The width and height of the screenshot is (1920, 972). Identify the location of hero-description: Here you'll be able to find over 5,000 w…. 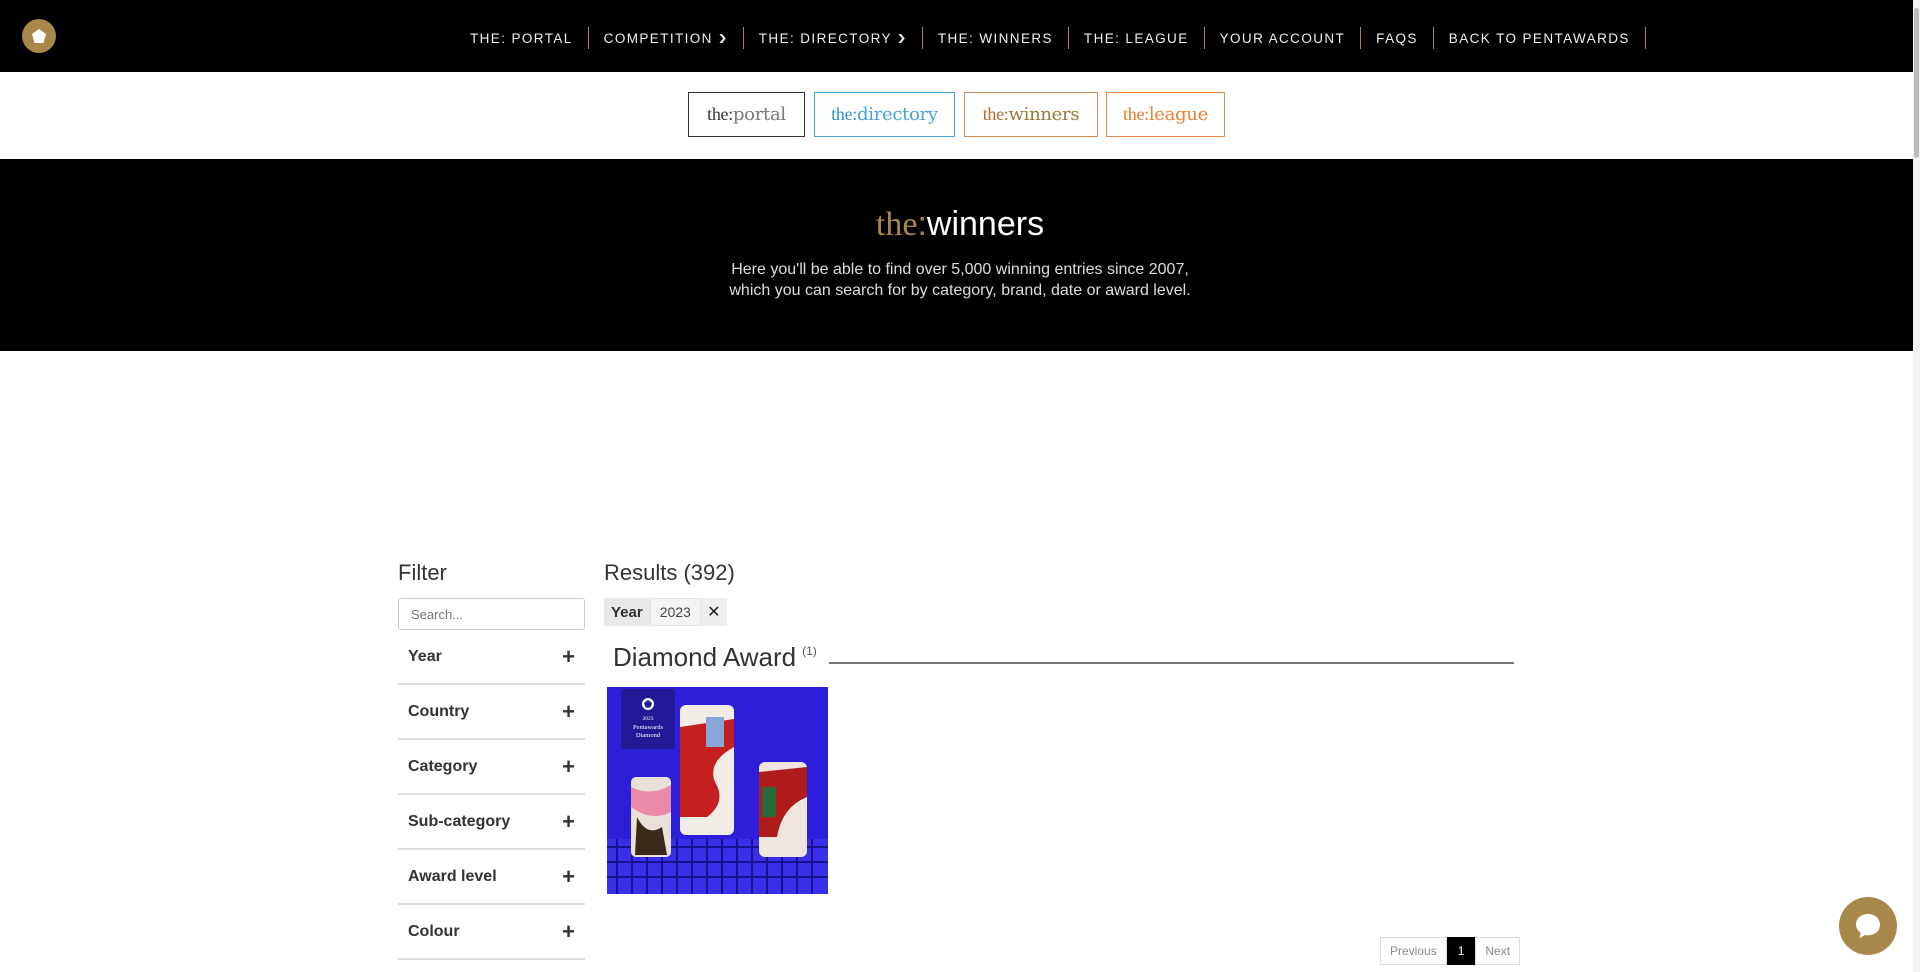
(960, 280).